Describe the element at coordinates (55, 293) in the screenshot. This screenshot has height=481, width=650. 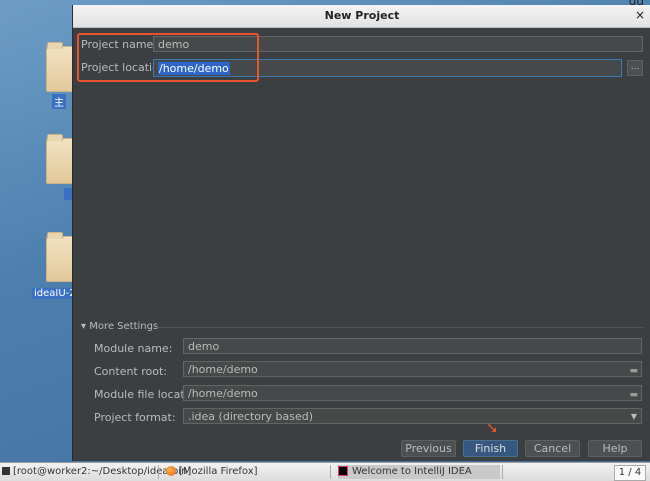
I see `desktop-icon-label: ideaIU-2` at that location.